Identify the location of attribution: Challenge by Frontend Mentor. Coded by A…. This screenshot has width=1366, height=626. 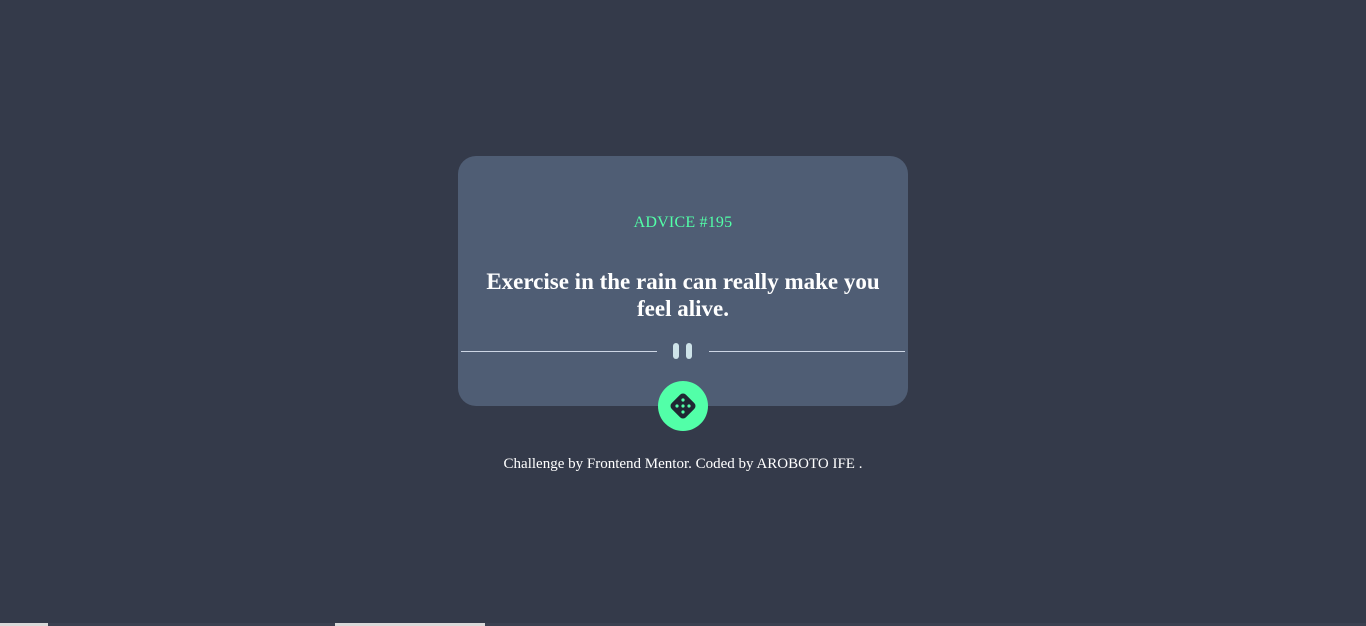
(683, 464).